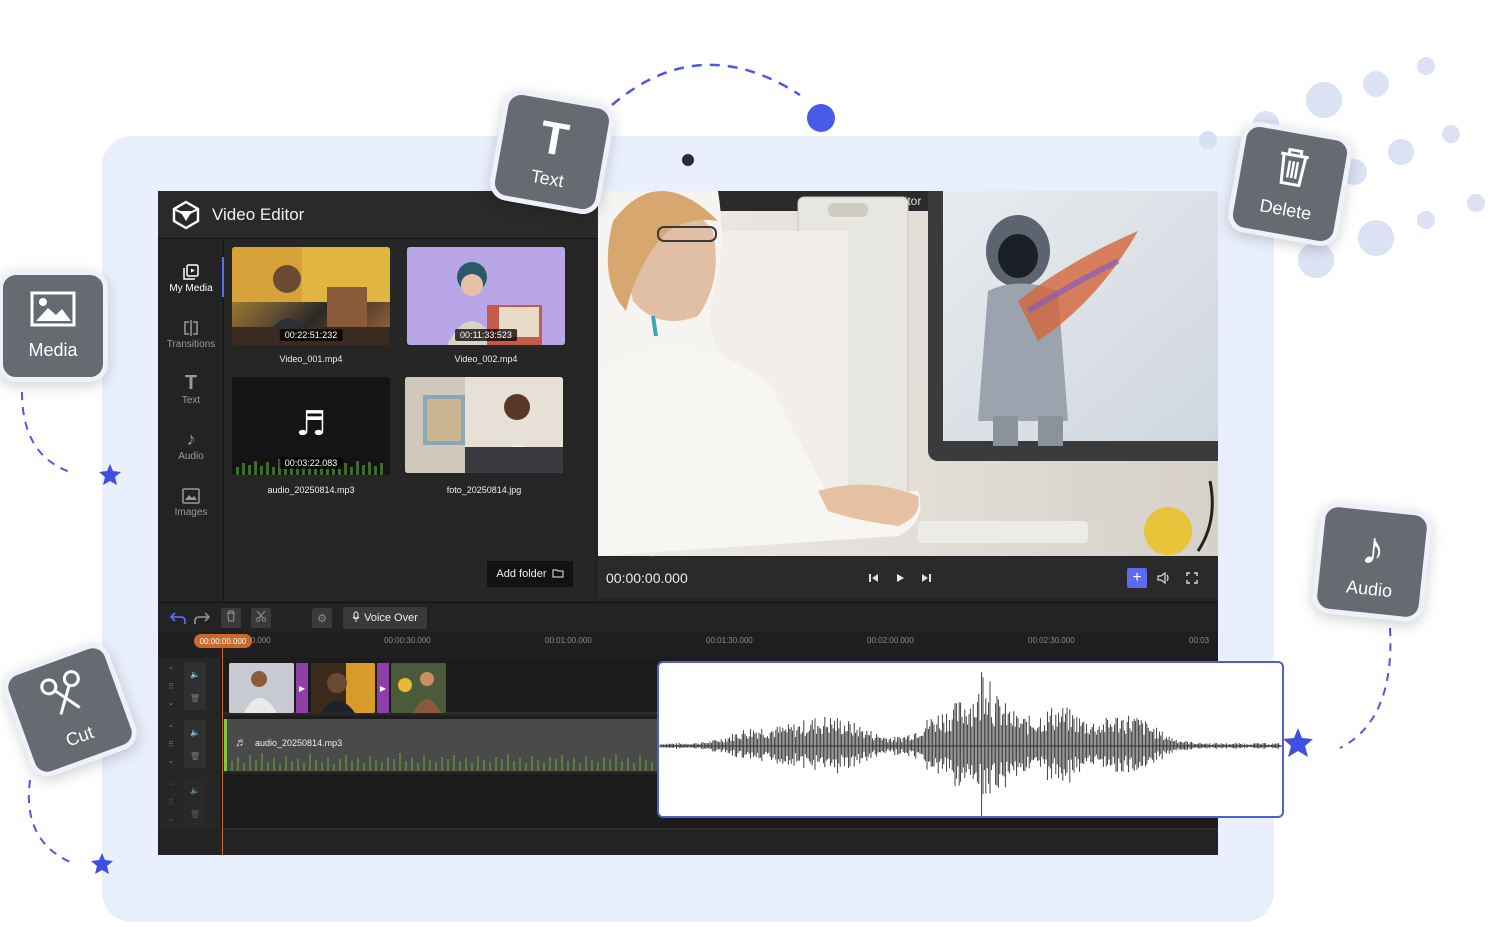  What do you see at coordinates (874, 578) in the screenshot?
I see `previous-frame-button` at bounding box center [874, 578].